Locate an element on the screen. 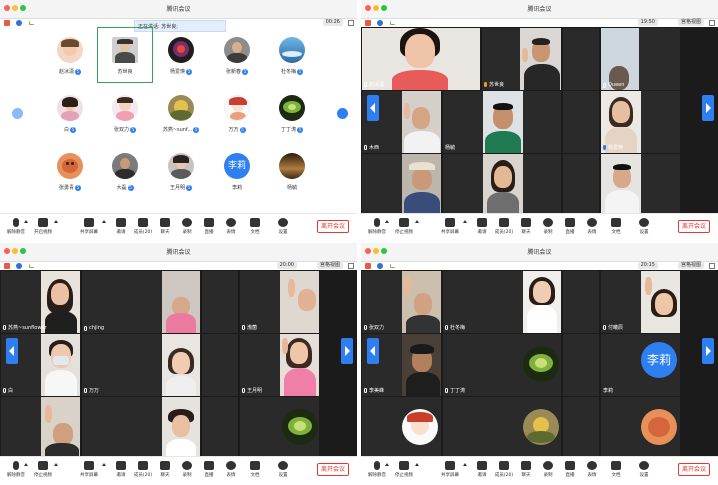  participant-cell: 张双力 5 is located at coordinates (124, 118).